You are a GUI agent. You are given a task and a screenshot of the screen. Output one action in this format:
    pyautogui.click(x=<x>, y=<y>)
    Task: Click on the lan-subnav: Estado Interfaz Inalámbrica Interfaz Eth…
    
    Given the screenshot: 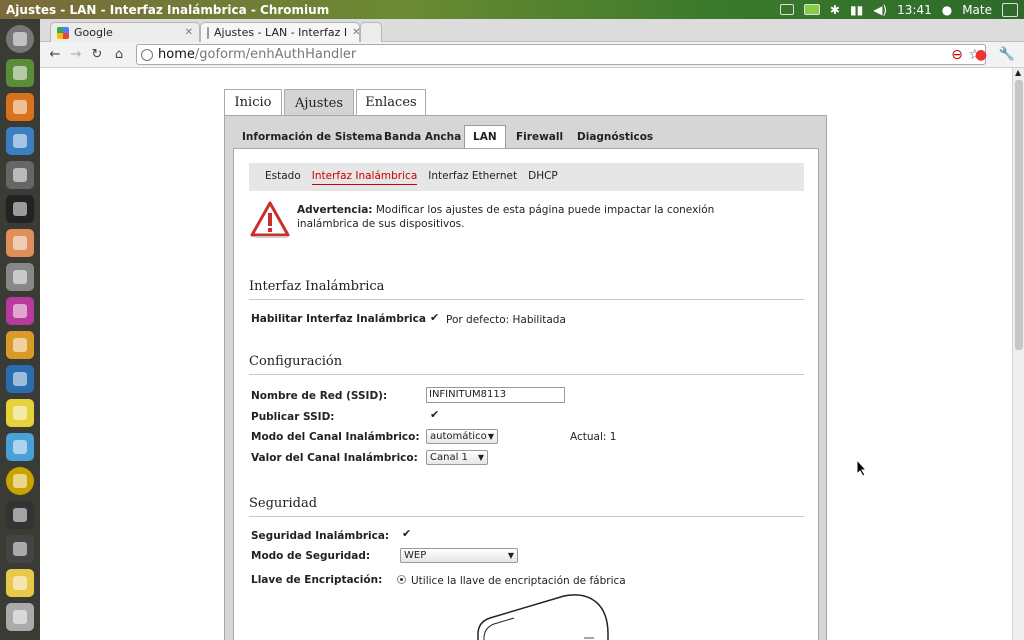 What is the action you would take?
    pyautogui.click(x=526, y=177)
    